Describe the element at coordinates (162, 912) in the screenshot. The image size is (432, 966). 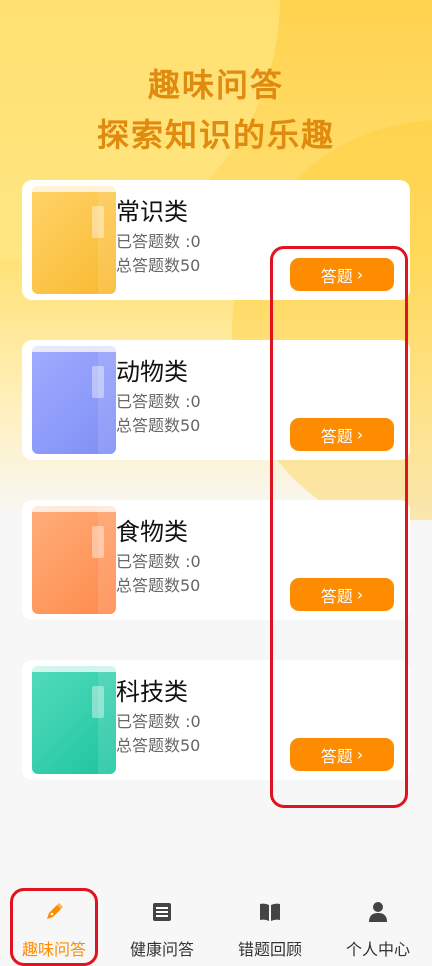
I see `document-icon` at that location.